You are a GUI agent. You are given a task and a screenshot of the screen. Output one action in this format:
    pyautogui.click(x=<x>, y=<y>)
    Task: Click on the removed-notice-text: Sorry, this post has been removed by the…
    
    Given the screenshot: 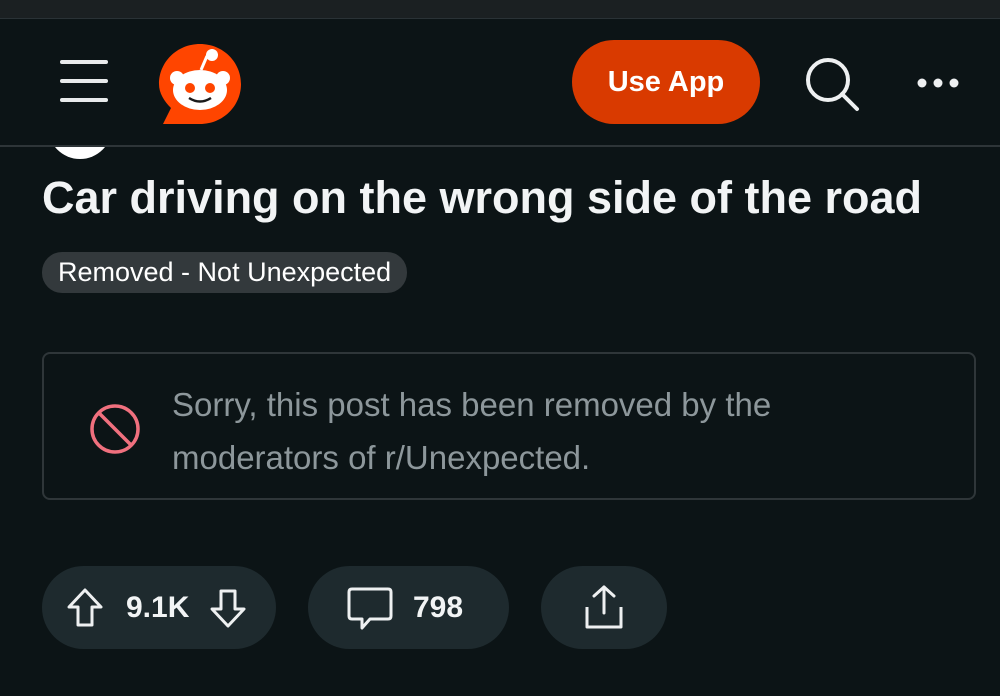 What is the action you would take?
    pyautogui.click(x=472, y=431)
    